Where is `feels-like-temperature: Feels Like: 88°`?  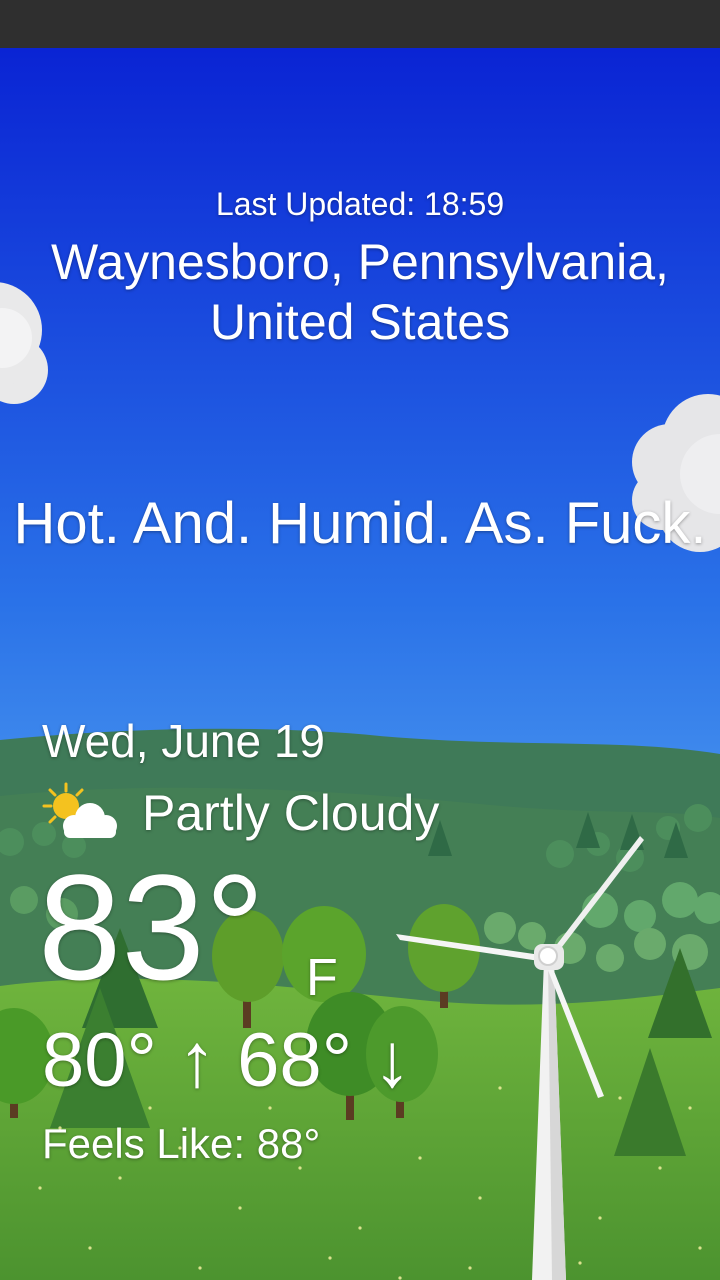
feels-like-temperature: Feels Like: 88° is located at coordinates (181, 1143).